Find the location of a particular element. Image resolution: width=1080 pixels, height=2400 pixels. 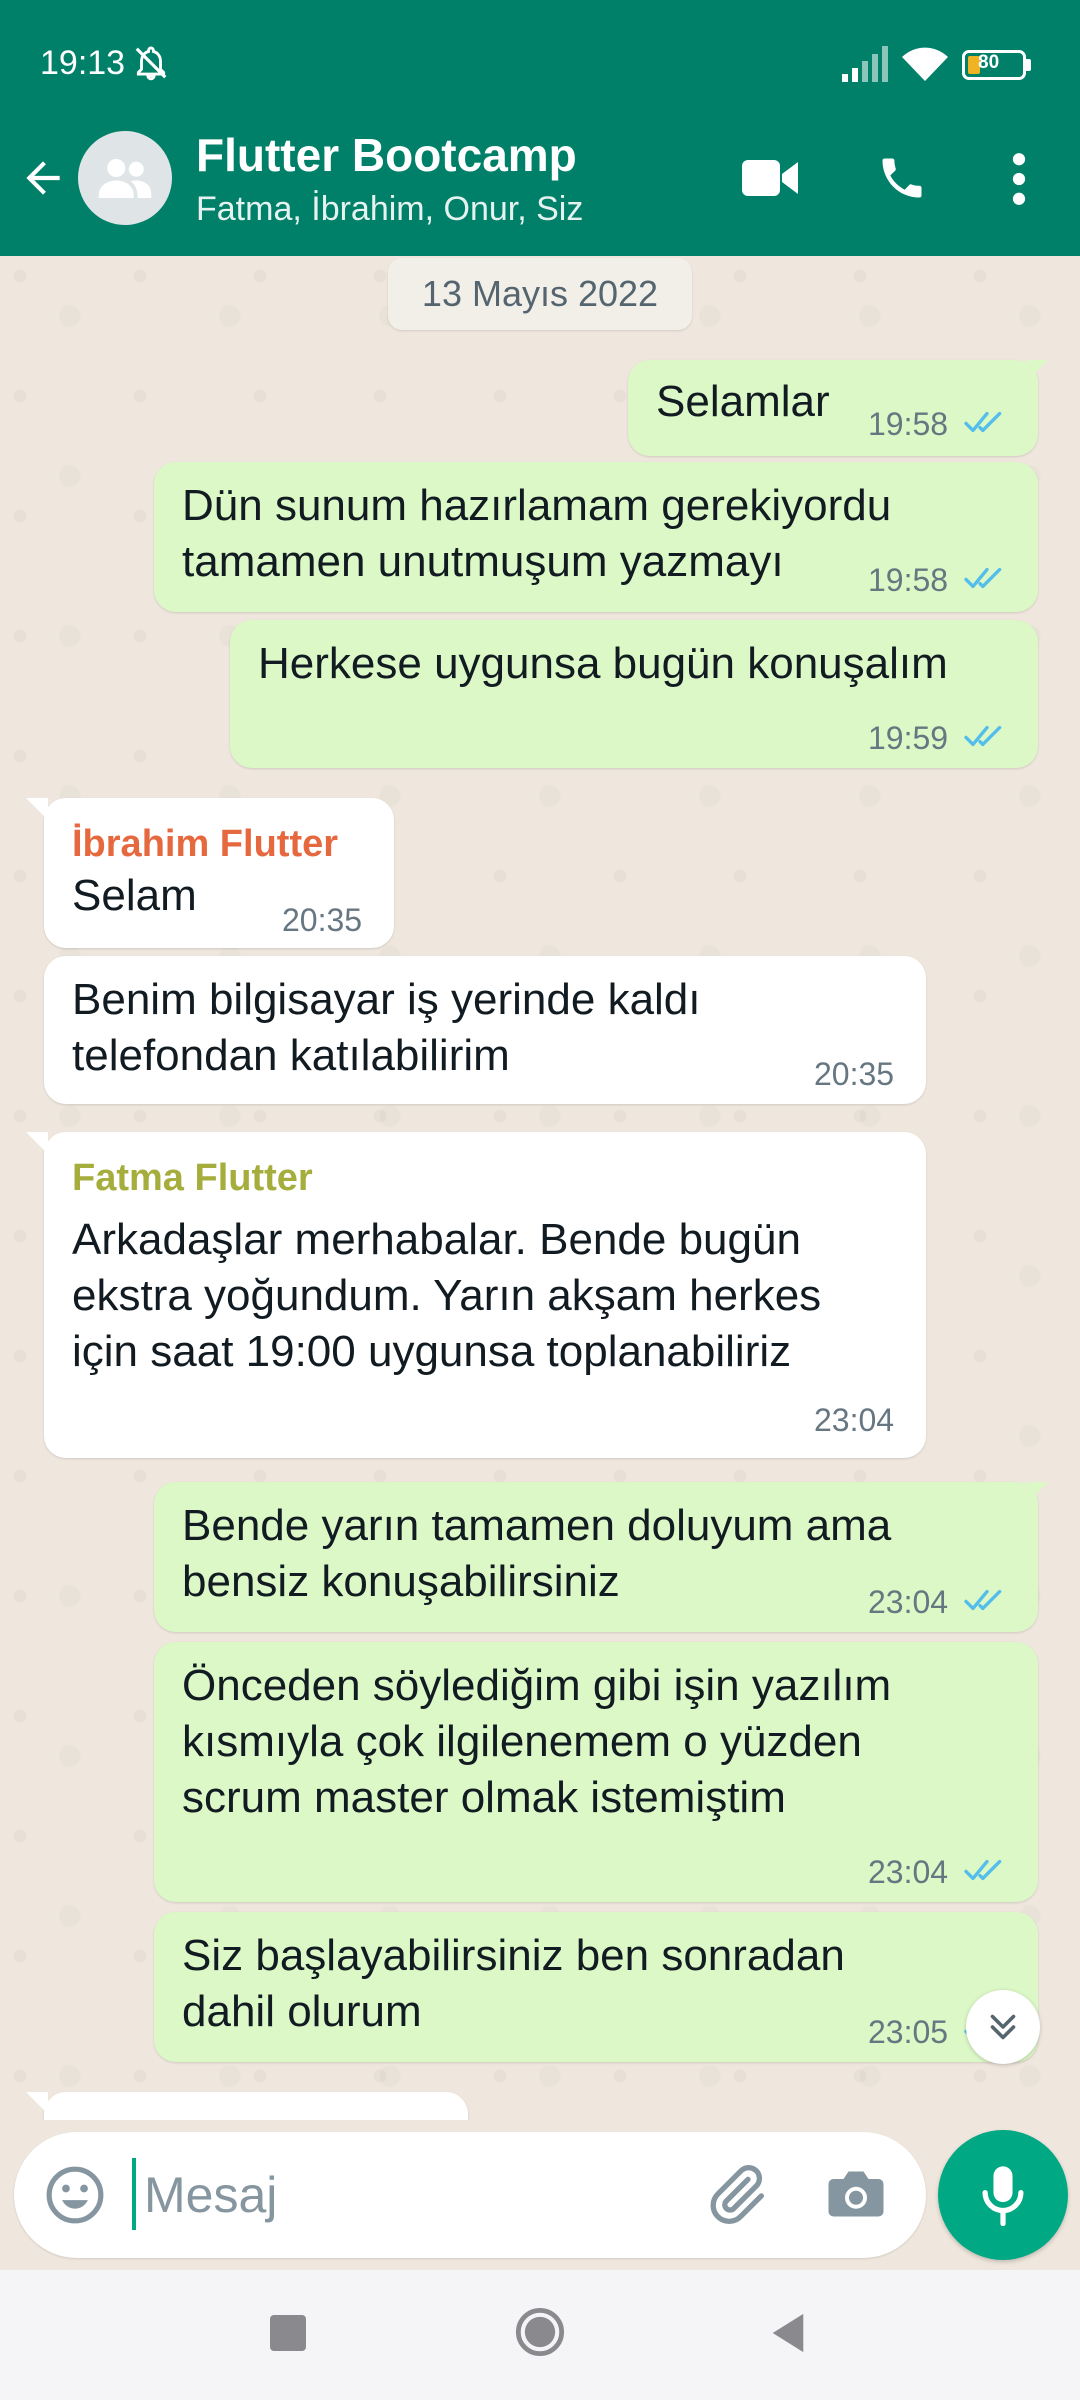

outgoing-message: Selamlar 19:58 is located at coordinates (838, 408).